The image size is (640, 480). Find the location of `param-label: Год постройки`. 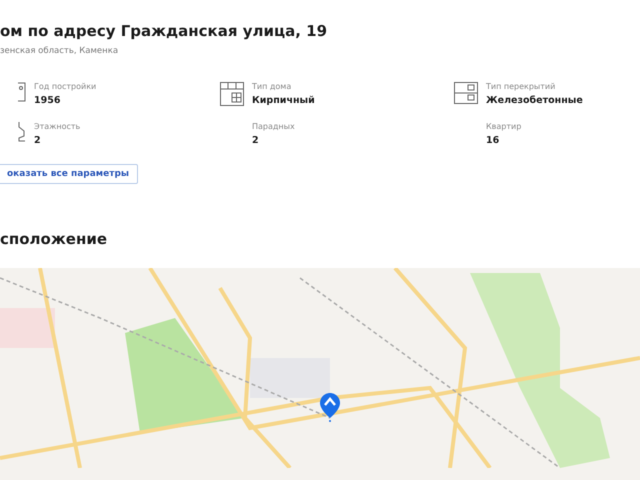

param-label: Год постройки is located at coordinates (65, 86).